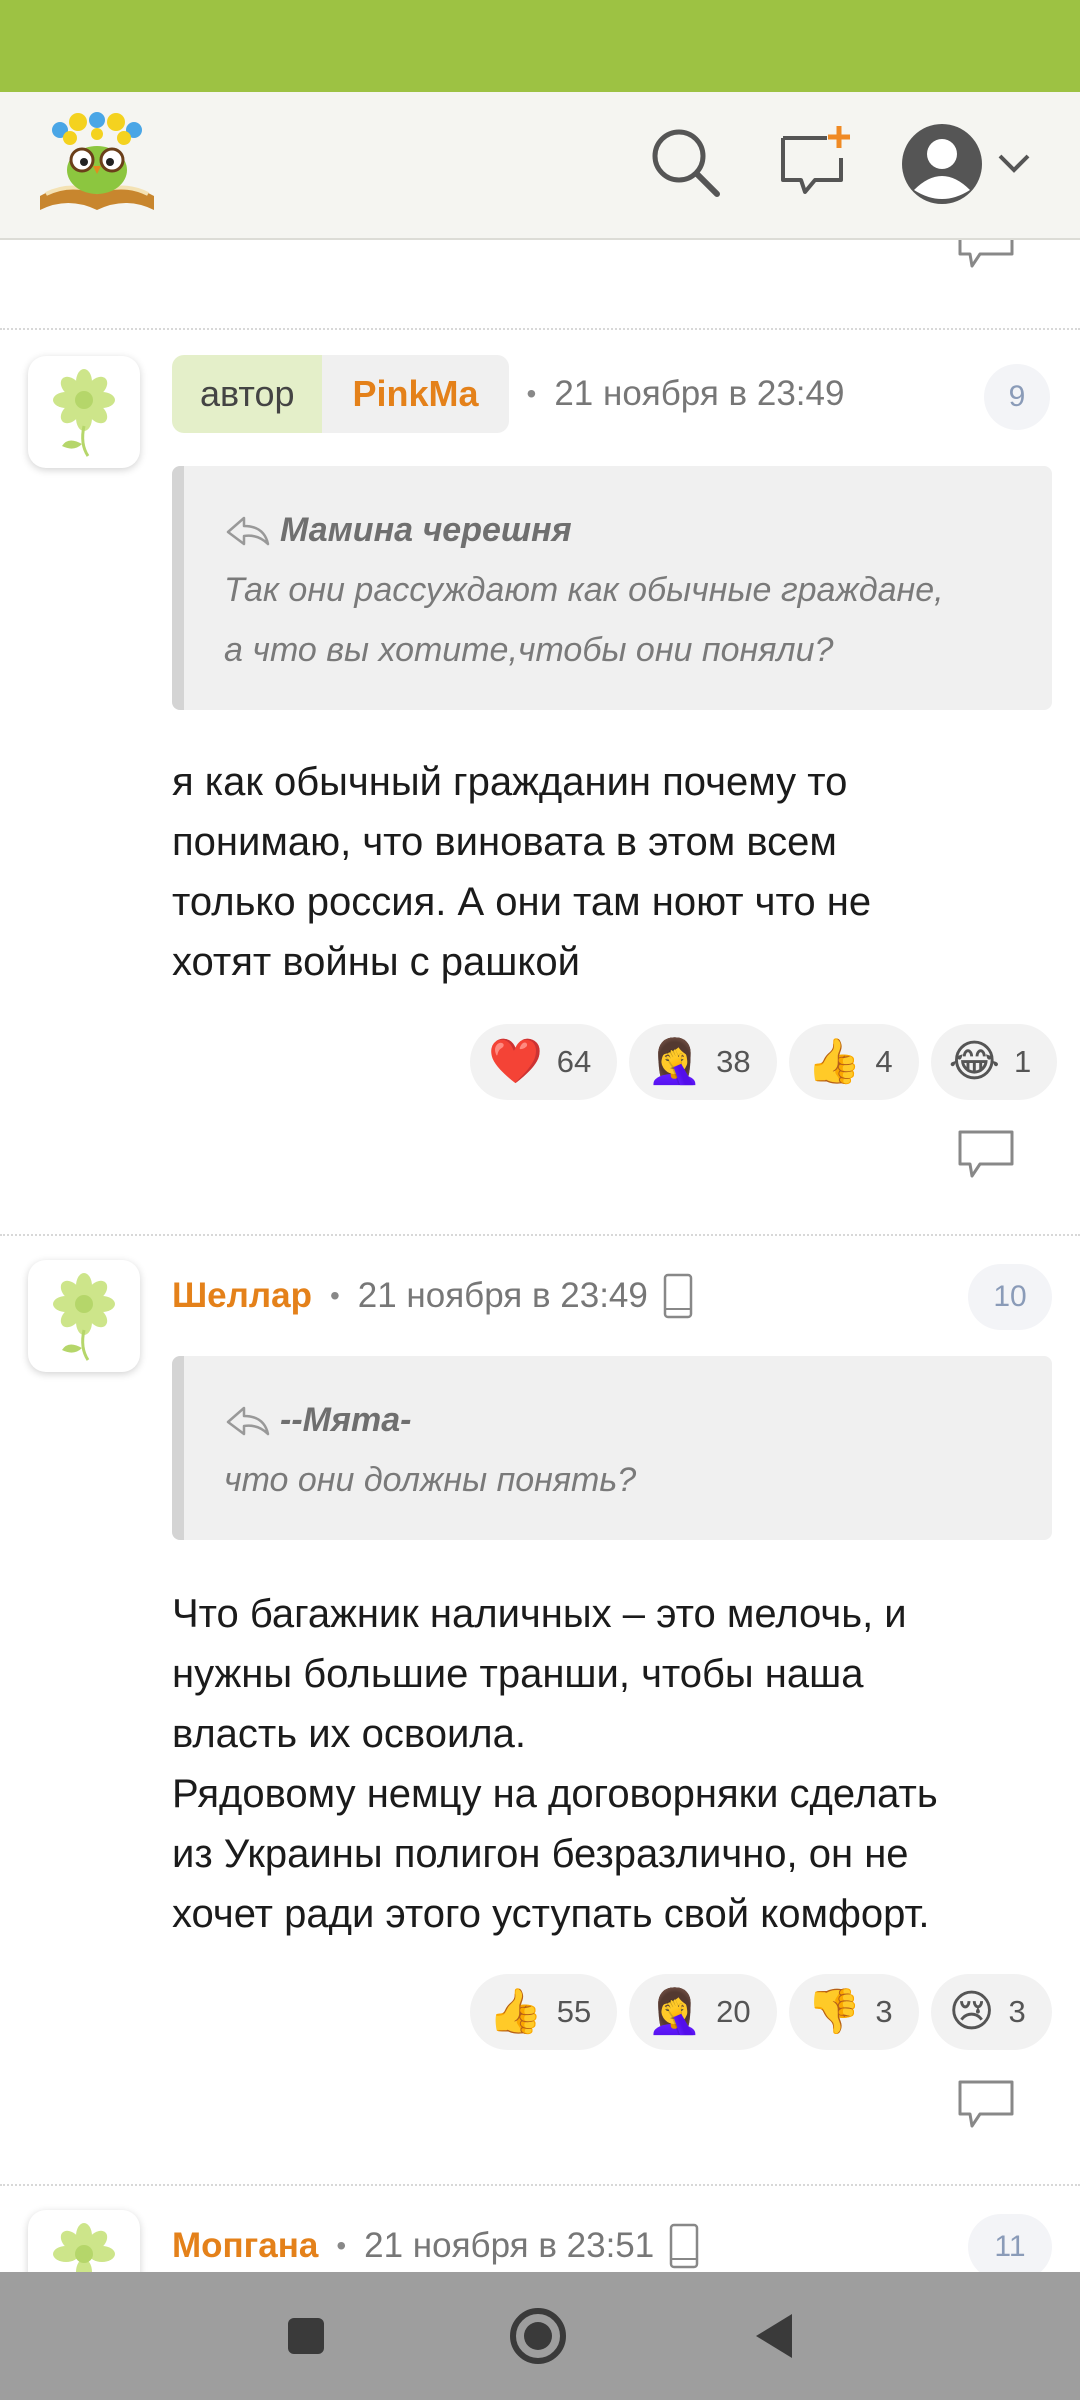  What do you see at coordinates (574, 2011) in the screenshot?
I see `reaction-count: 55` at bounding box center [574, 2011].